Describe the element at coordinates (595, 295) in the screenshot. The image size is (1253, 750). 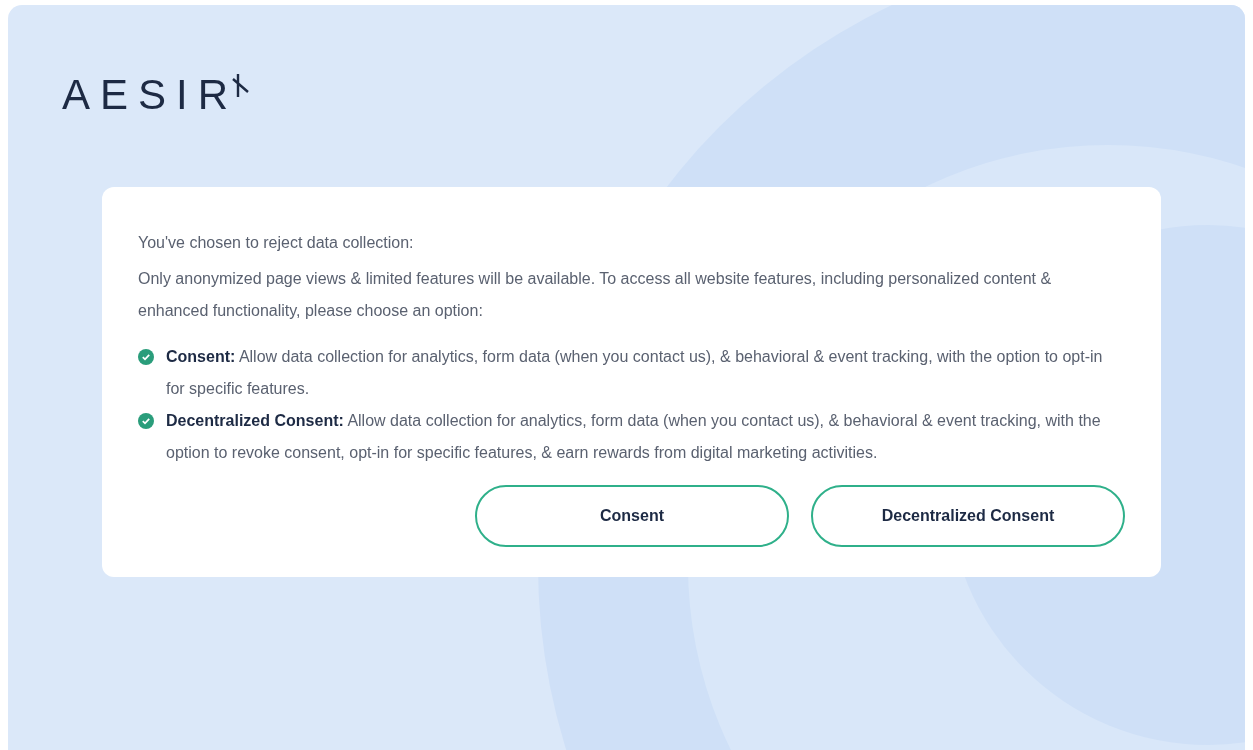
I see `notice-body: Only anonymized page views & limited features will be available. To access all website features, including personalized content & enhanced functionality, please choose an option:` at that location.